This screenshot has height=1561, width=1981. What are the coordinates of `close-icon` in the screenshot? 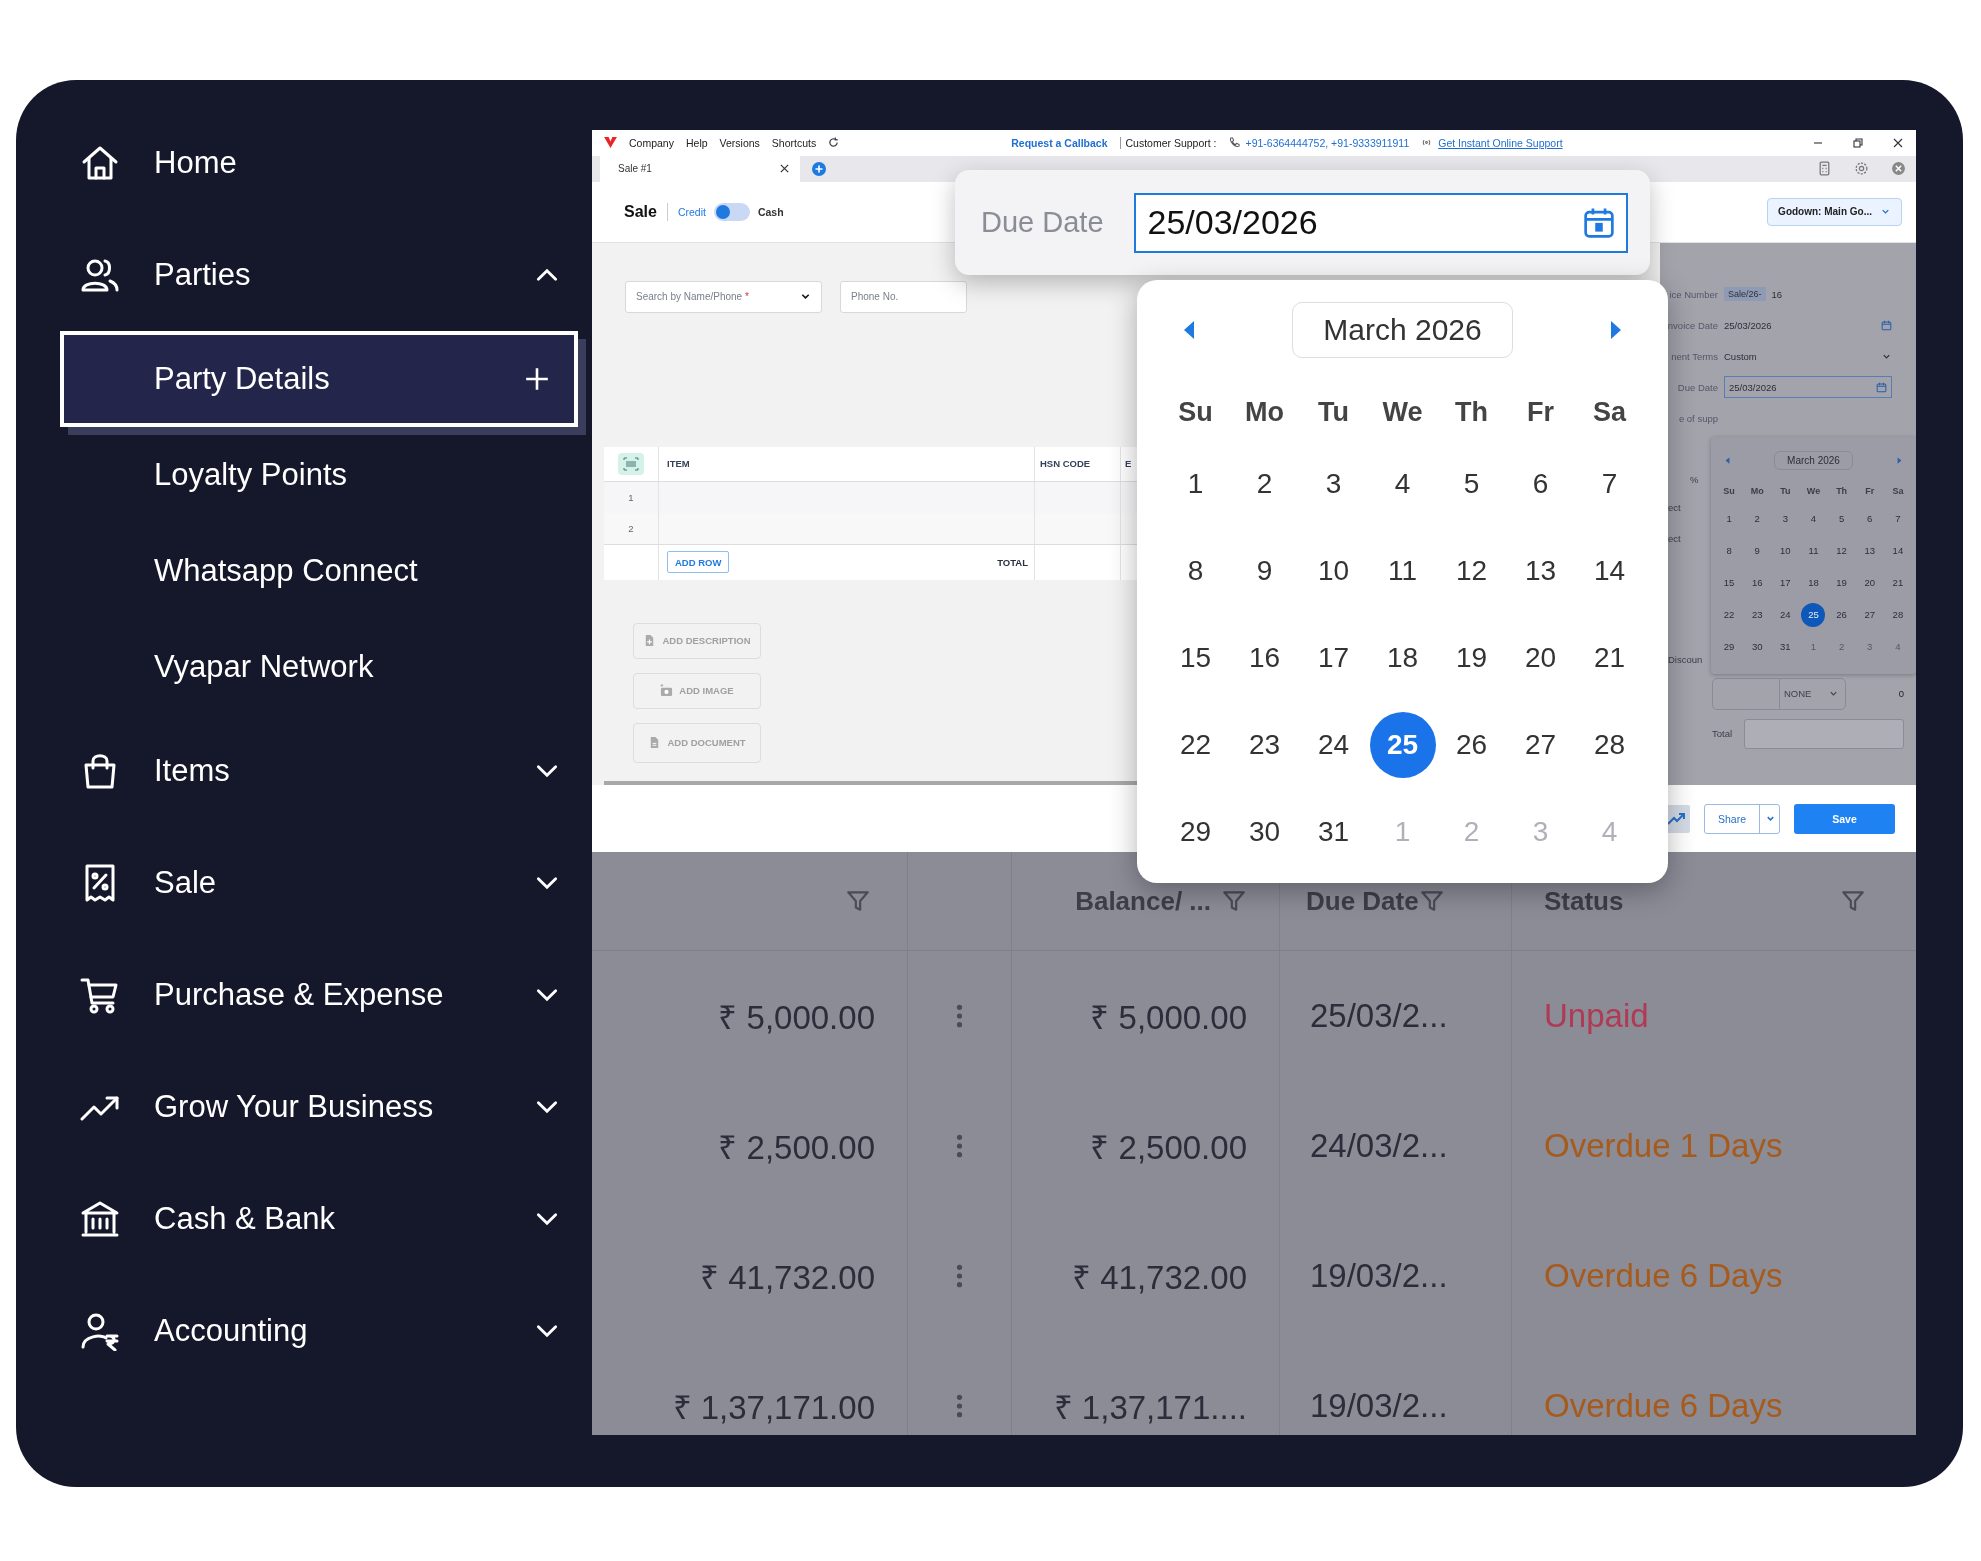 It's located at (784, 169).